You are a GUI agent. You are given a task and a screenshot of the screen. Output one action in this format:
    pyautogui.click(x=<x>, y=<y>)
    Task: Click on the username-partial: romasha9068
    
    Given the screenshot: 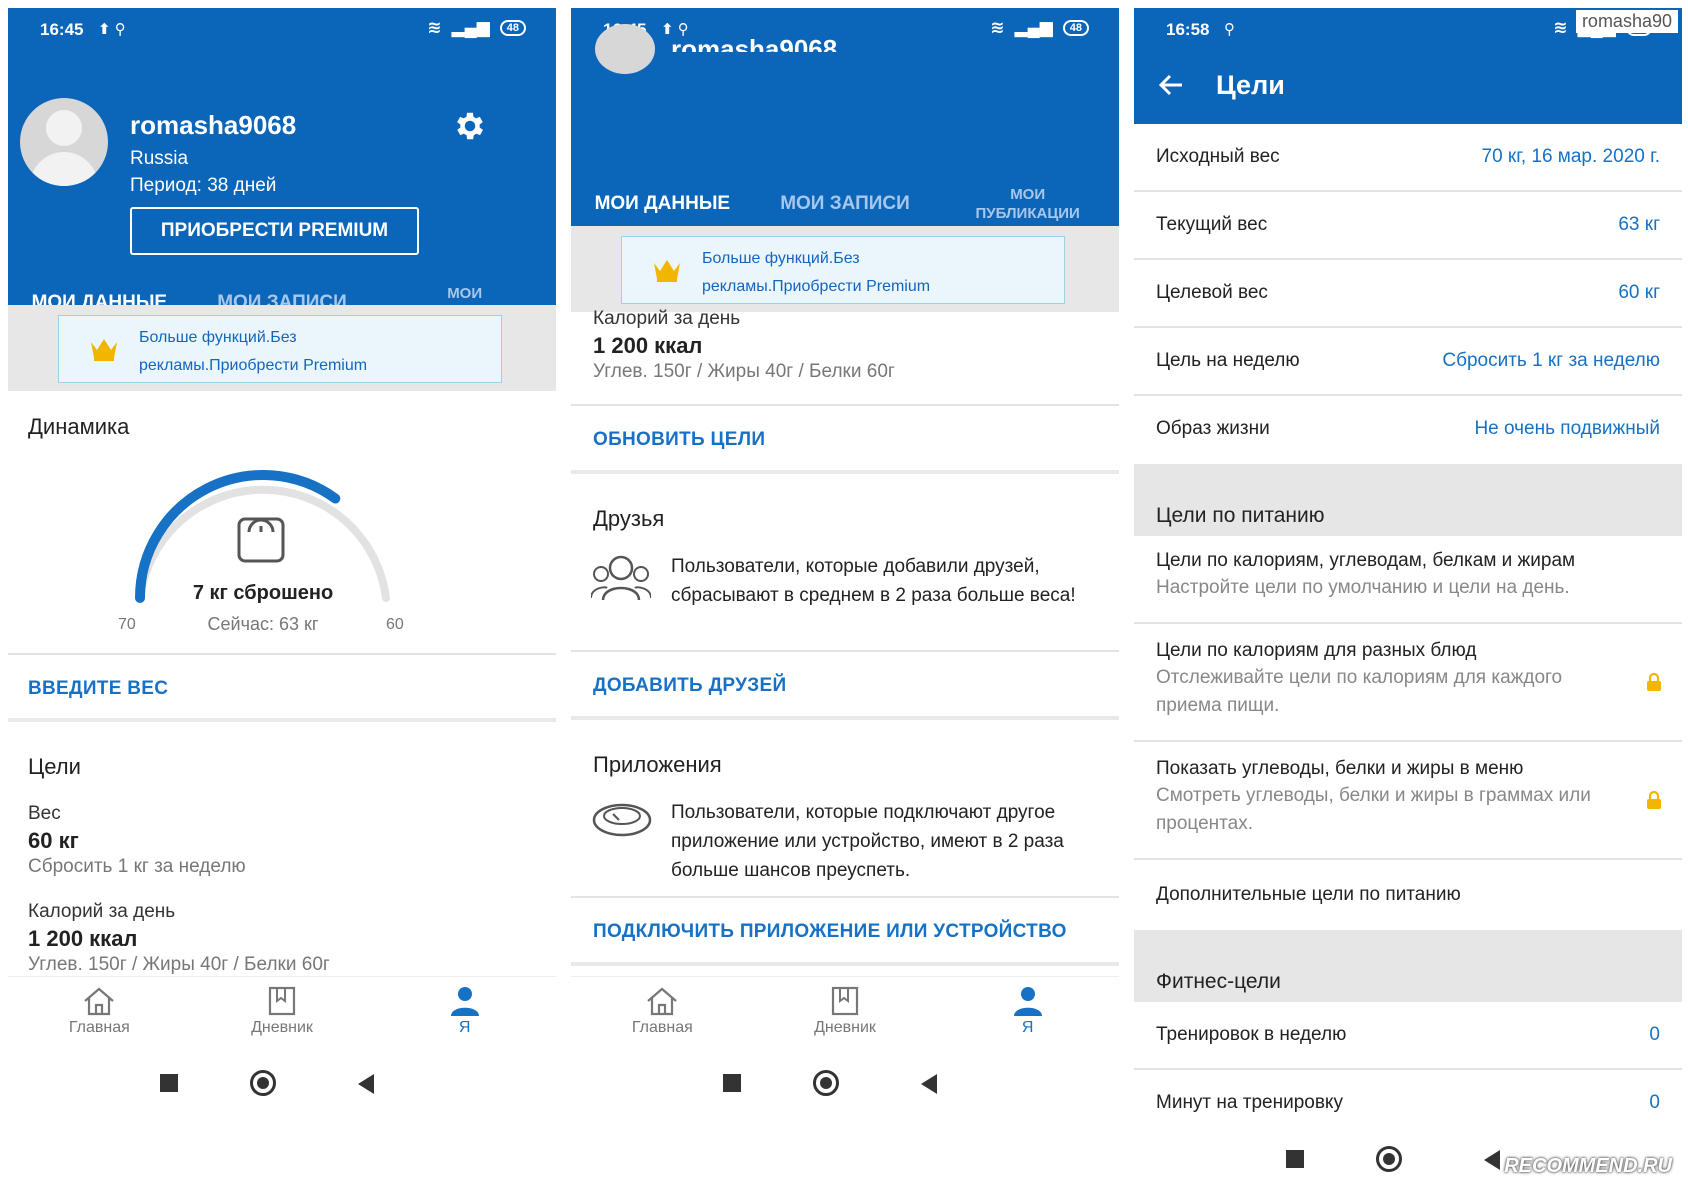 What is the action you would take?
    pyautogui.click(x=754, y=43)
    